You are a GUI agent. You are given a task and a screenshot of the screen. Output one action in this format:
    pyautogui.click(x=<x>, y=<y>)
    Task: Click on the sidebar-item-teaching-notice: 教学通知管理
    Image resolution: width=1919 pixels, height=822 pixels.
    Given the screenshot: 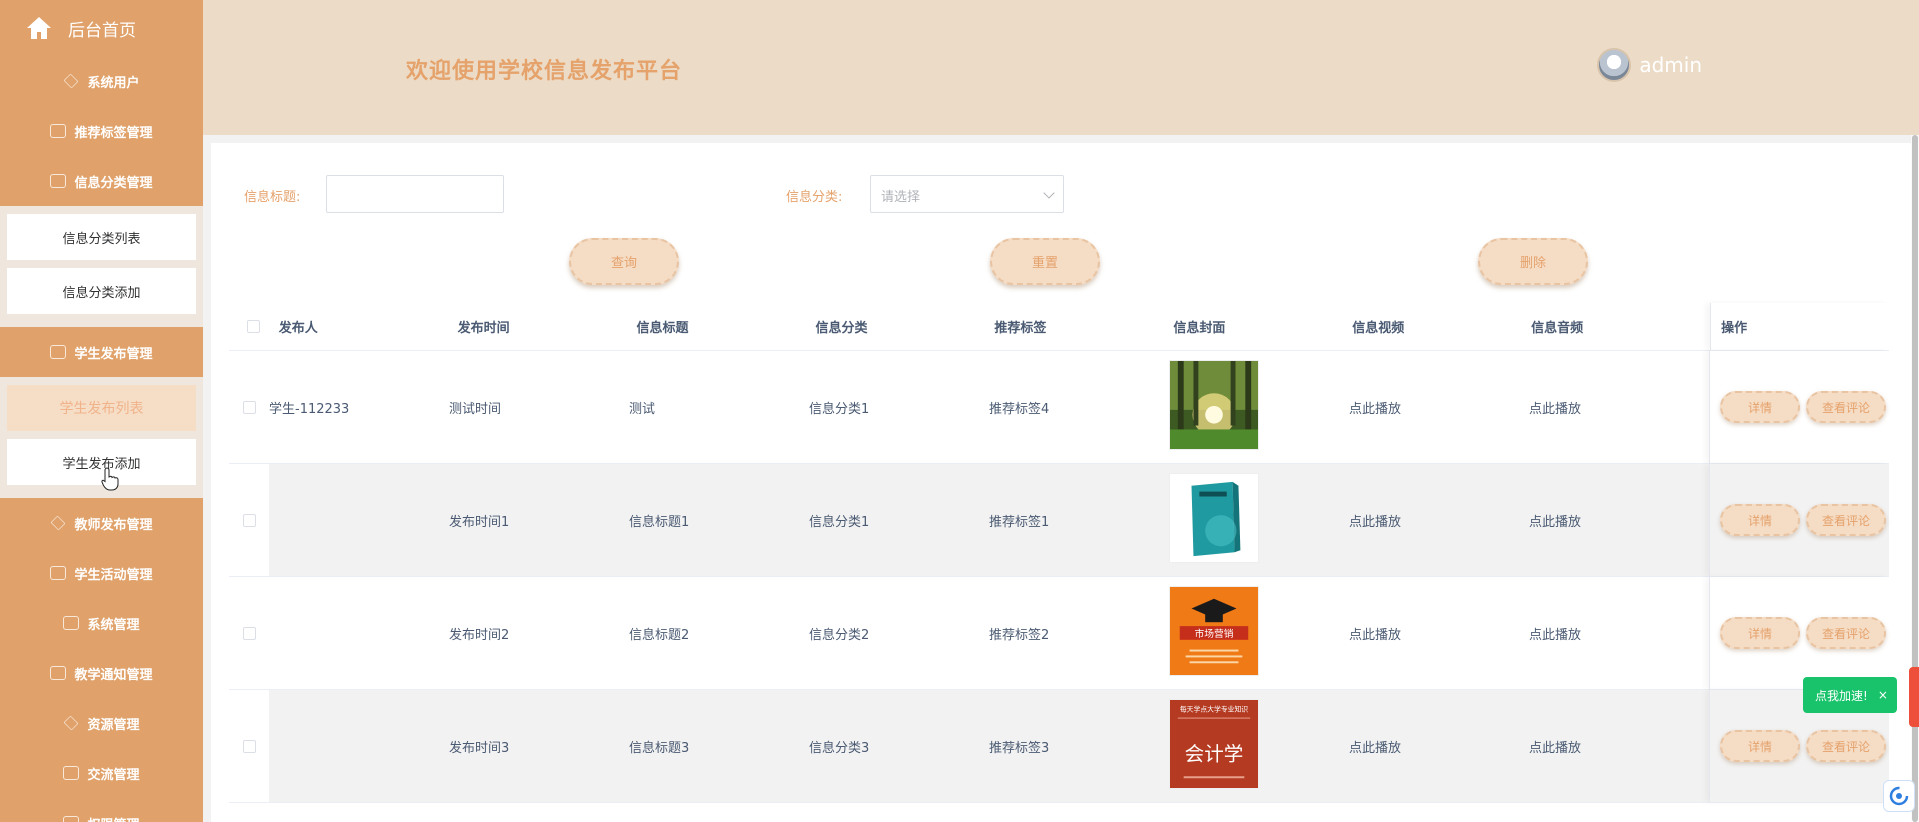 What is the action you would take?
    pyautogui.click(x=101, y=673)
    